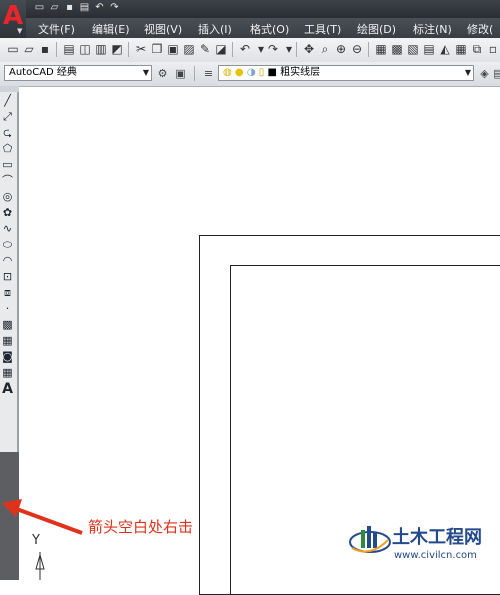  I want to click on zoom-realtime-icon: ⌕, so click(325, 49).